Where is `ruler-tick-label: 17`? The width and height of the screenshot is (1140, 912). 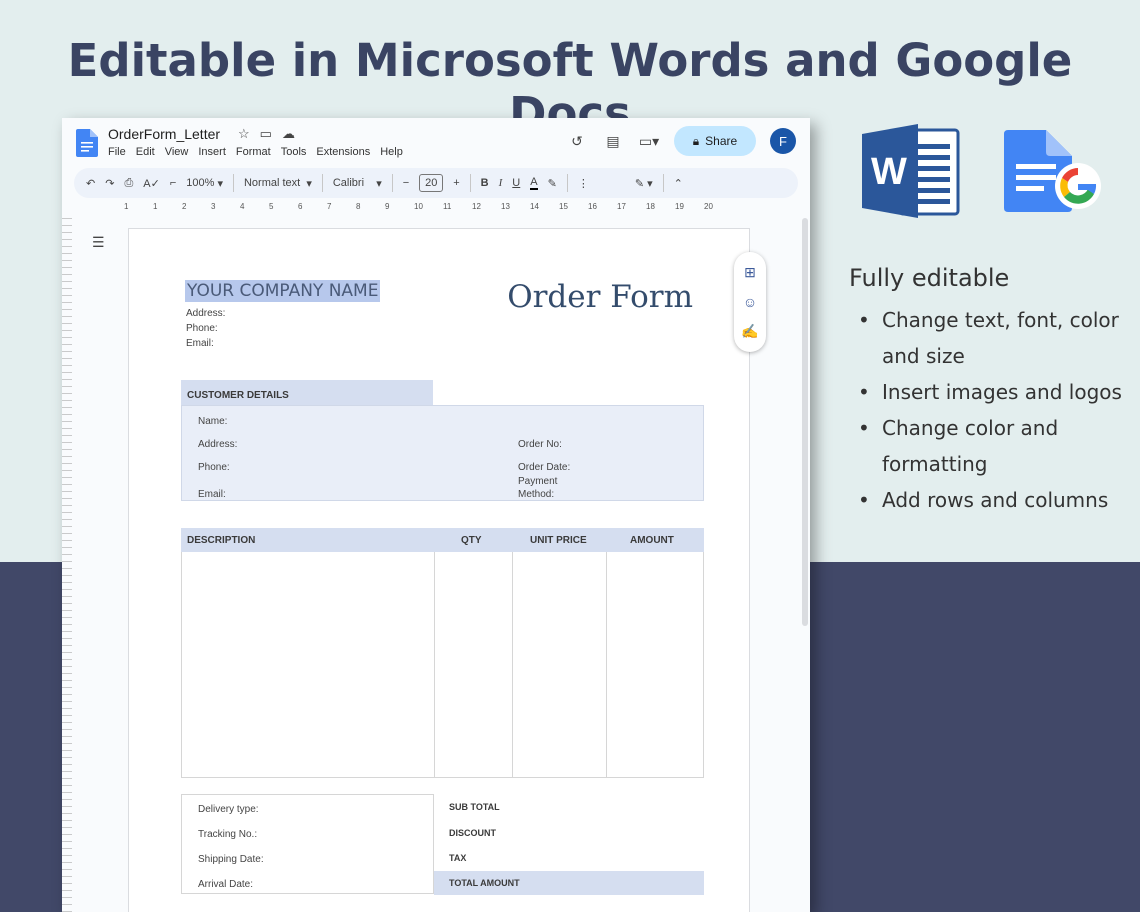
ruler-tick-label: 17 is located at coordinates (621, 206).